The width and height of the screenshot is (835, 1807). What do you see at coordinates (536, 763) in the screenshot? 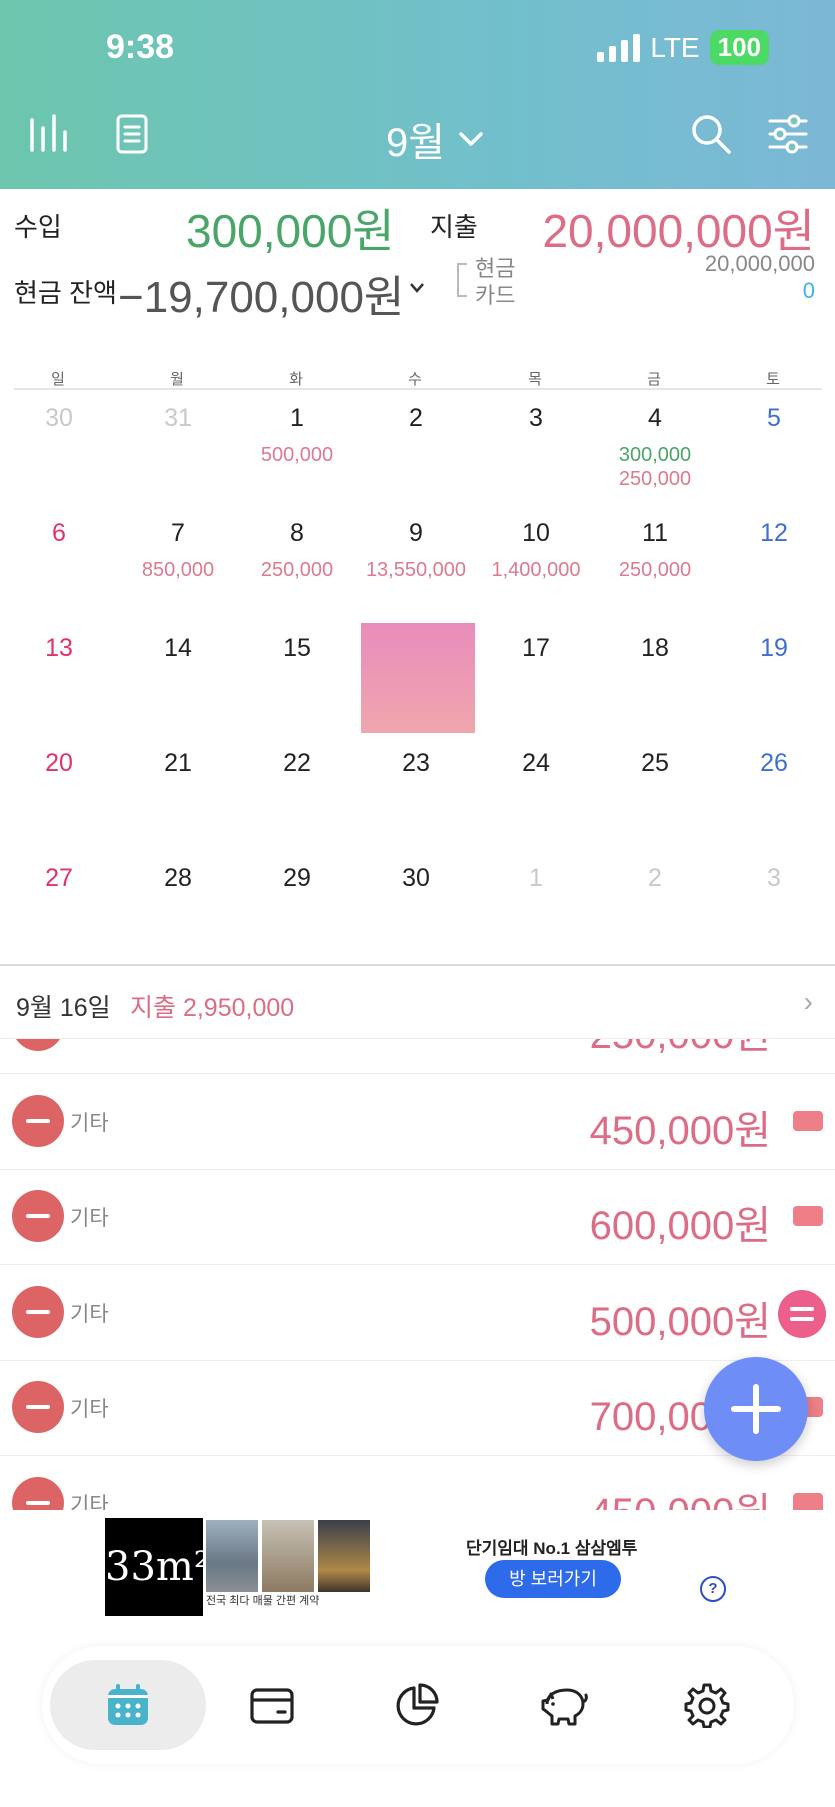
I see `day-number: 24` at bounding box center [536, 763].